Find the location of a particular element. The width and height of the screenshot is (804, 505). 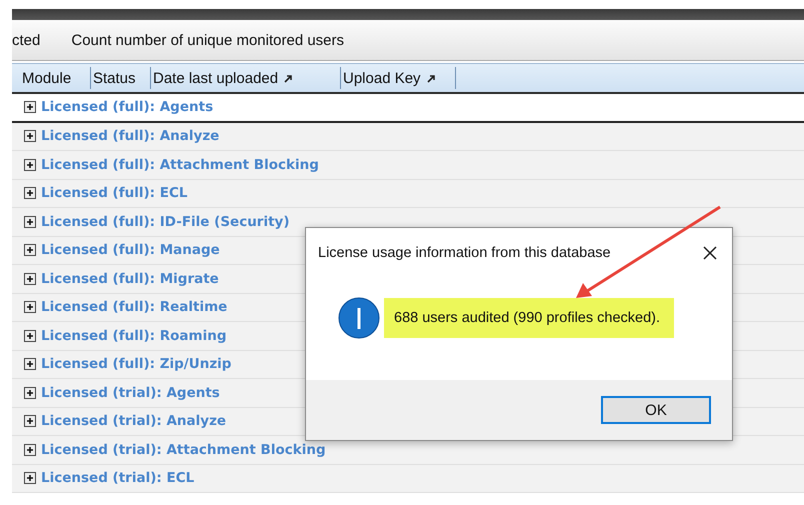

column-header: Date last uploaded is located at coordinates (246, 78).